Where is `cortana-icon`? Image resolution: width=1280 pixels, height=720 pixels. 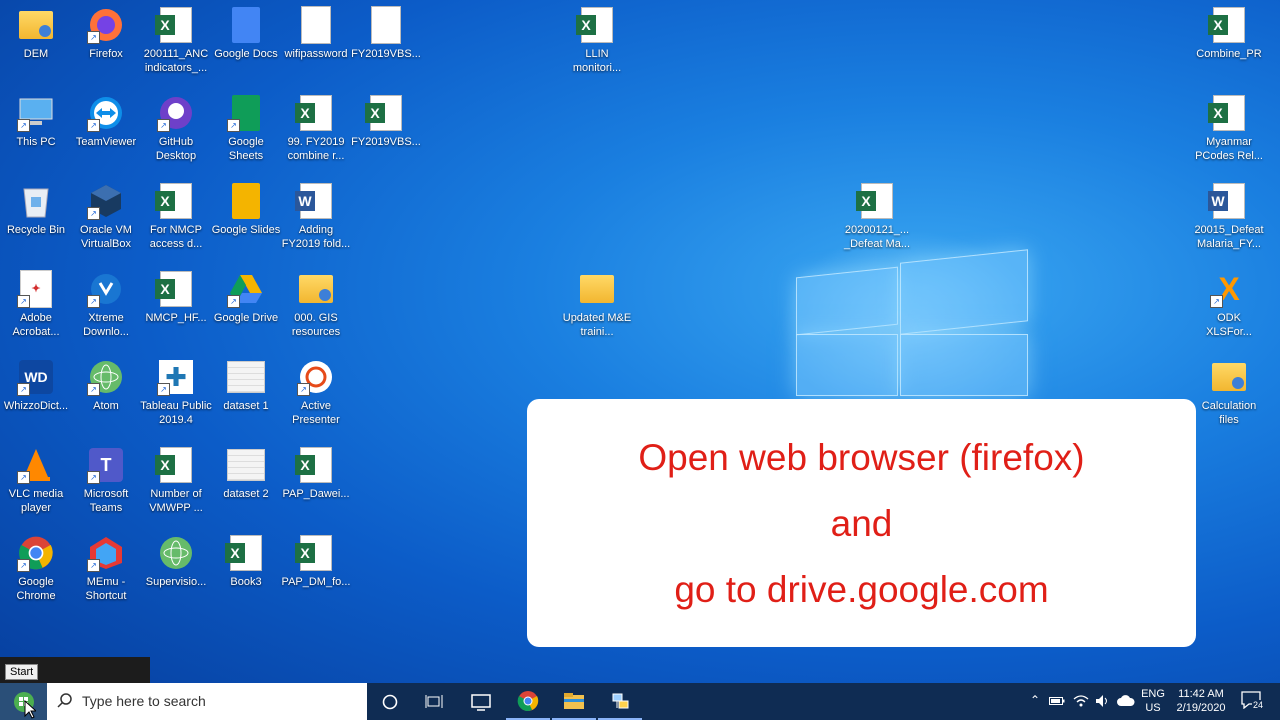 cortana-icon is located at coordinates (390, 701).